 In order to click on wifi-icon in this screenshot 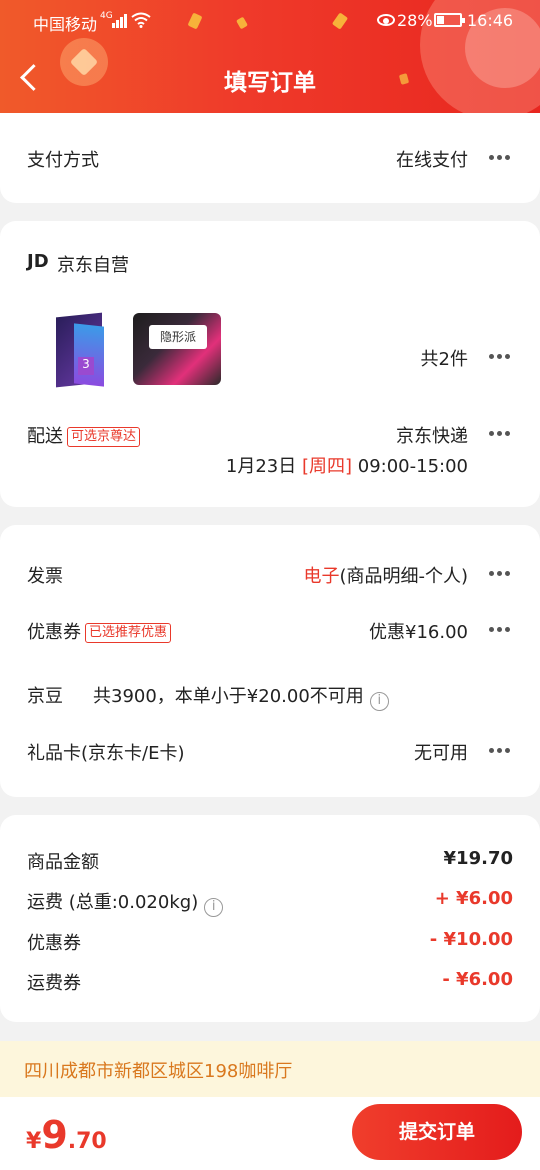, I will do `click(141, 20)`.